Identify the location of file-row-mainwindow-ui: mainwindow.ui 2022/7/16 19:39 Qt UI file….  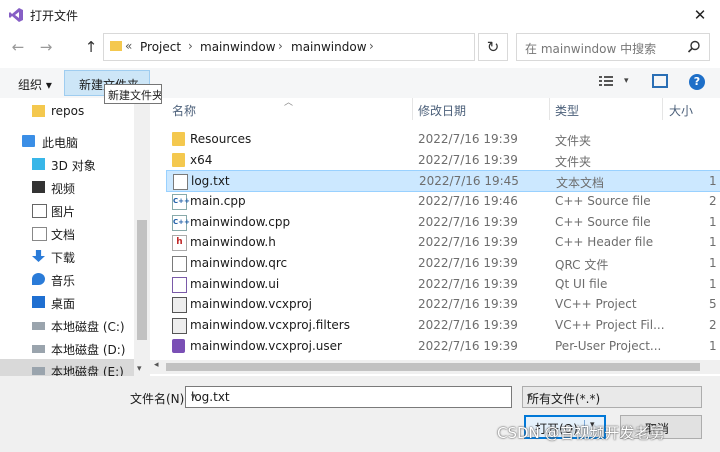
(443, 284).